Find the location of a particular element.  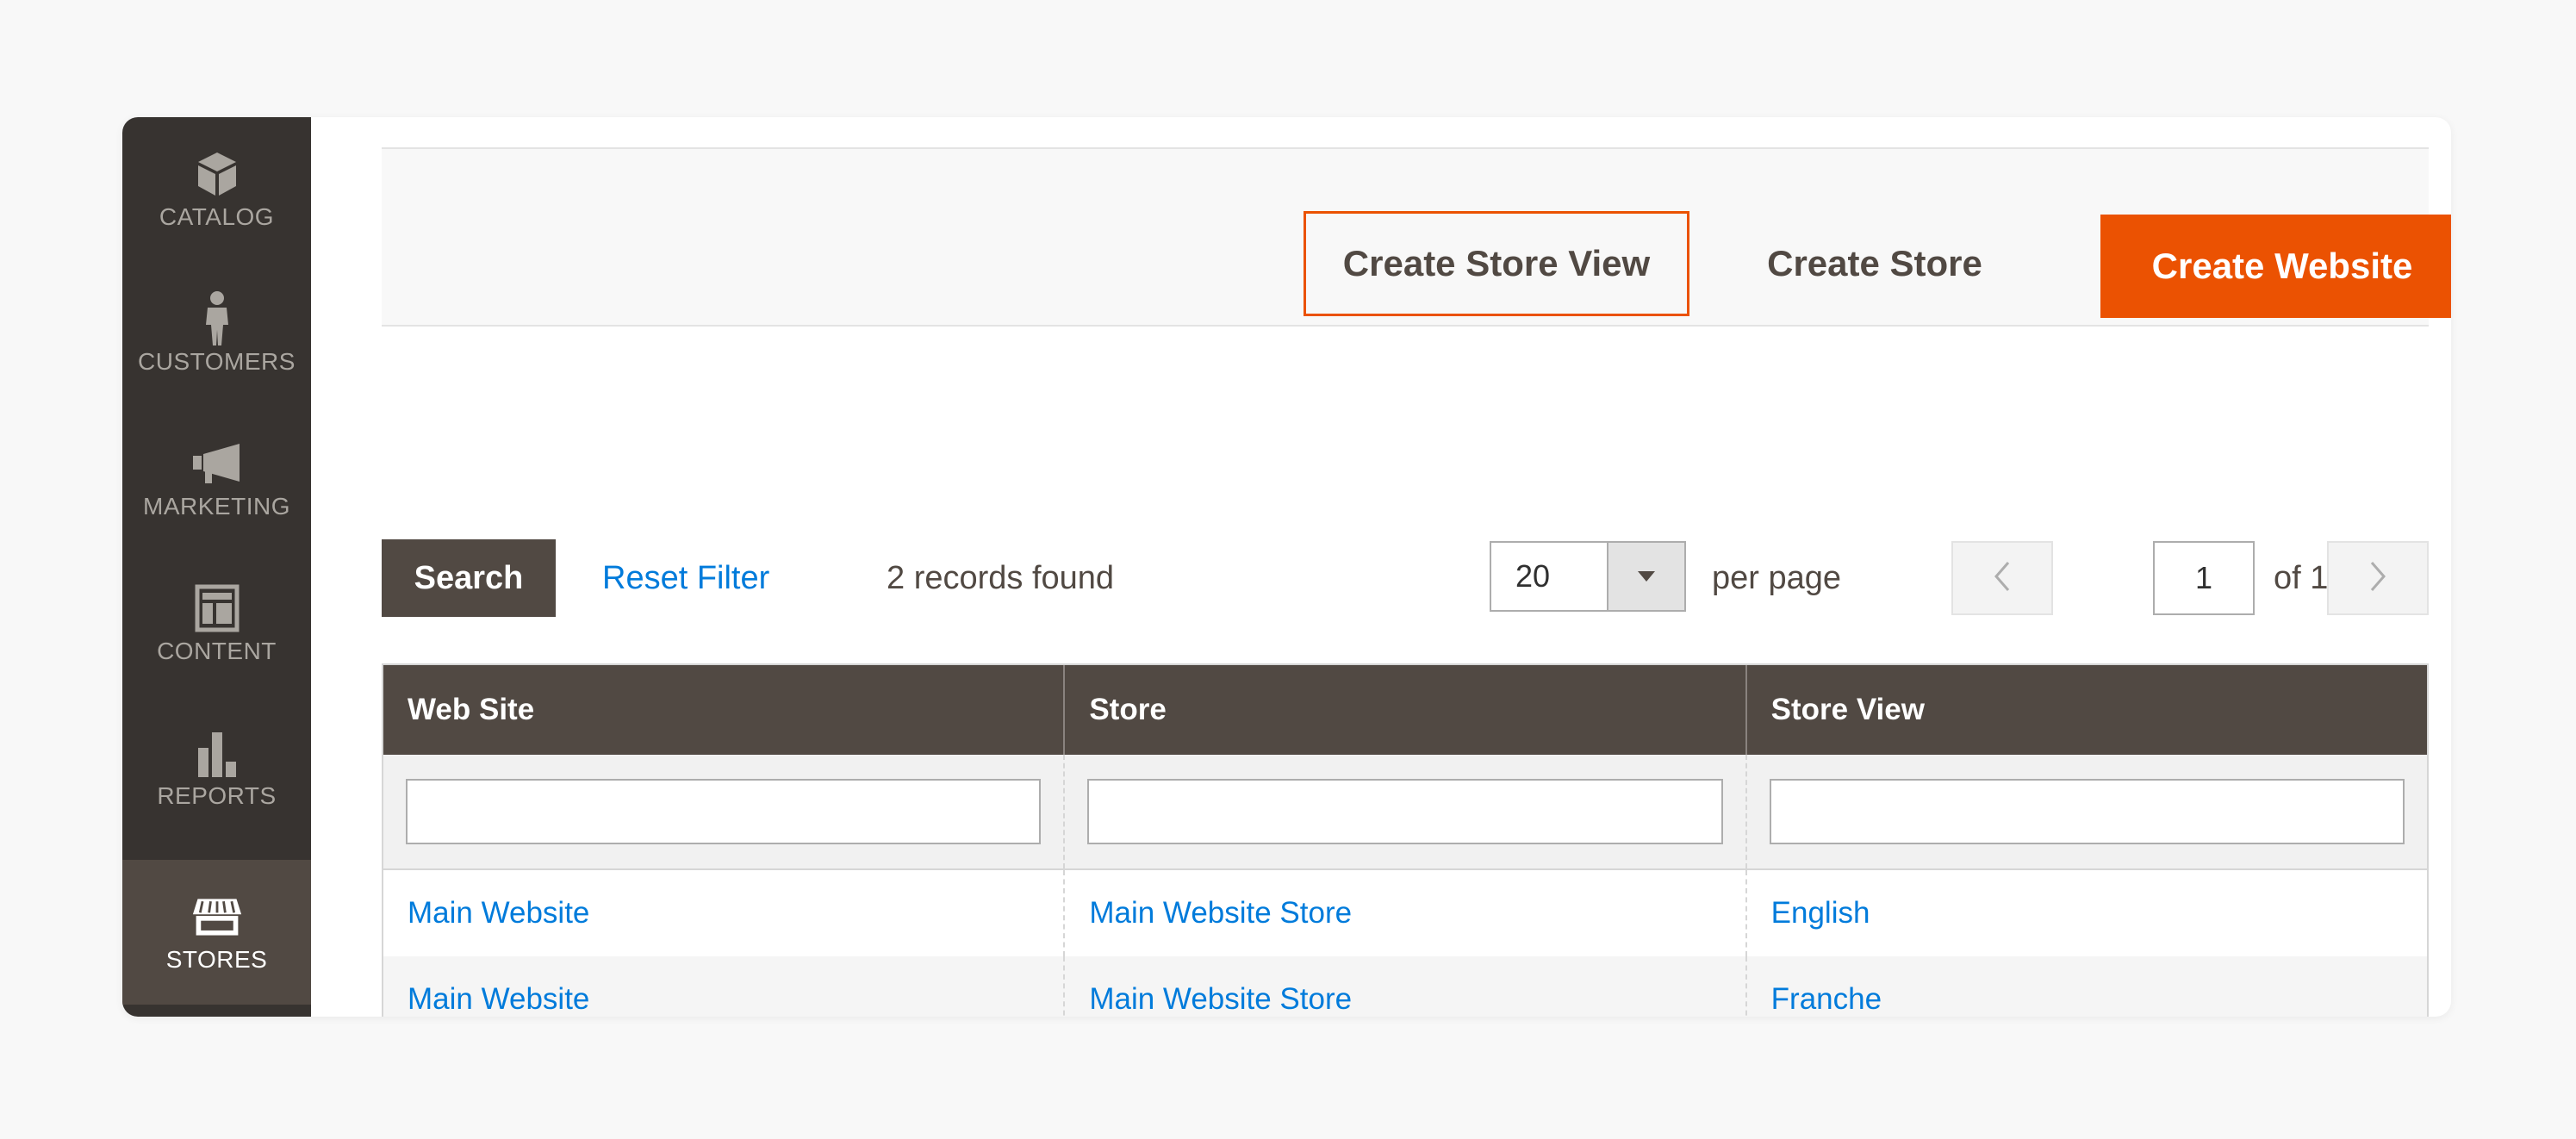

store-view-link: Franche is located at coordinates (2086, 986).